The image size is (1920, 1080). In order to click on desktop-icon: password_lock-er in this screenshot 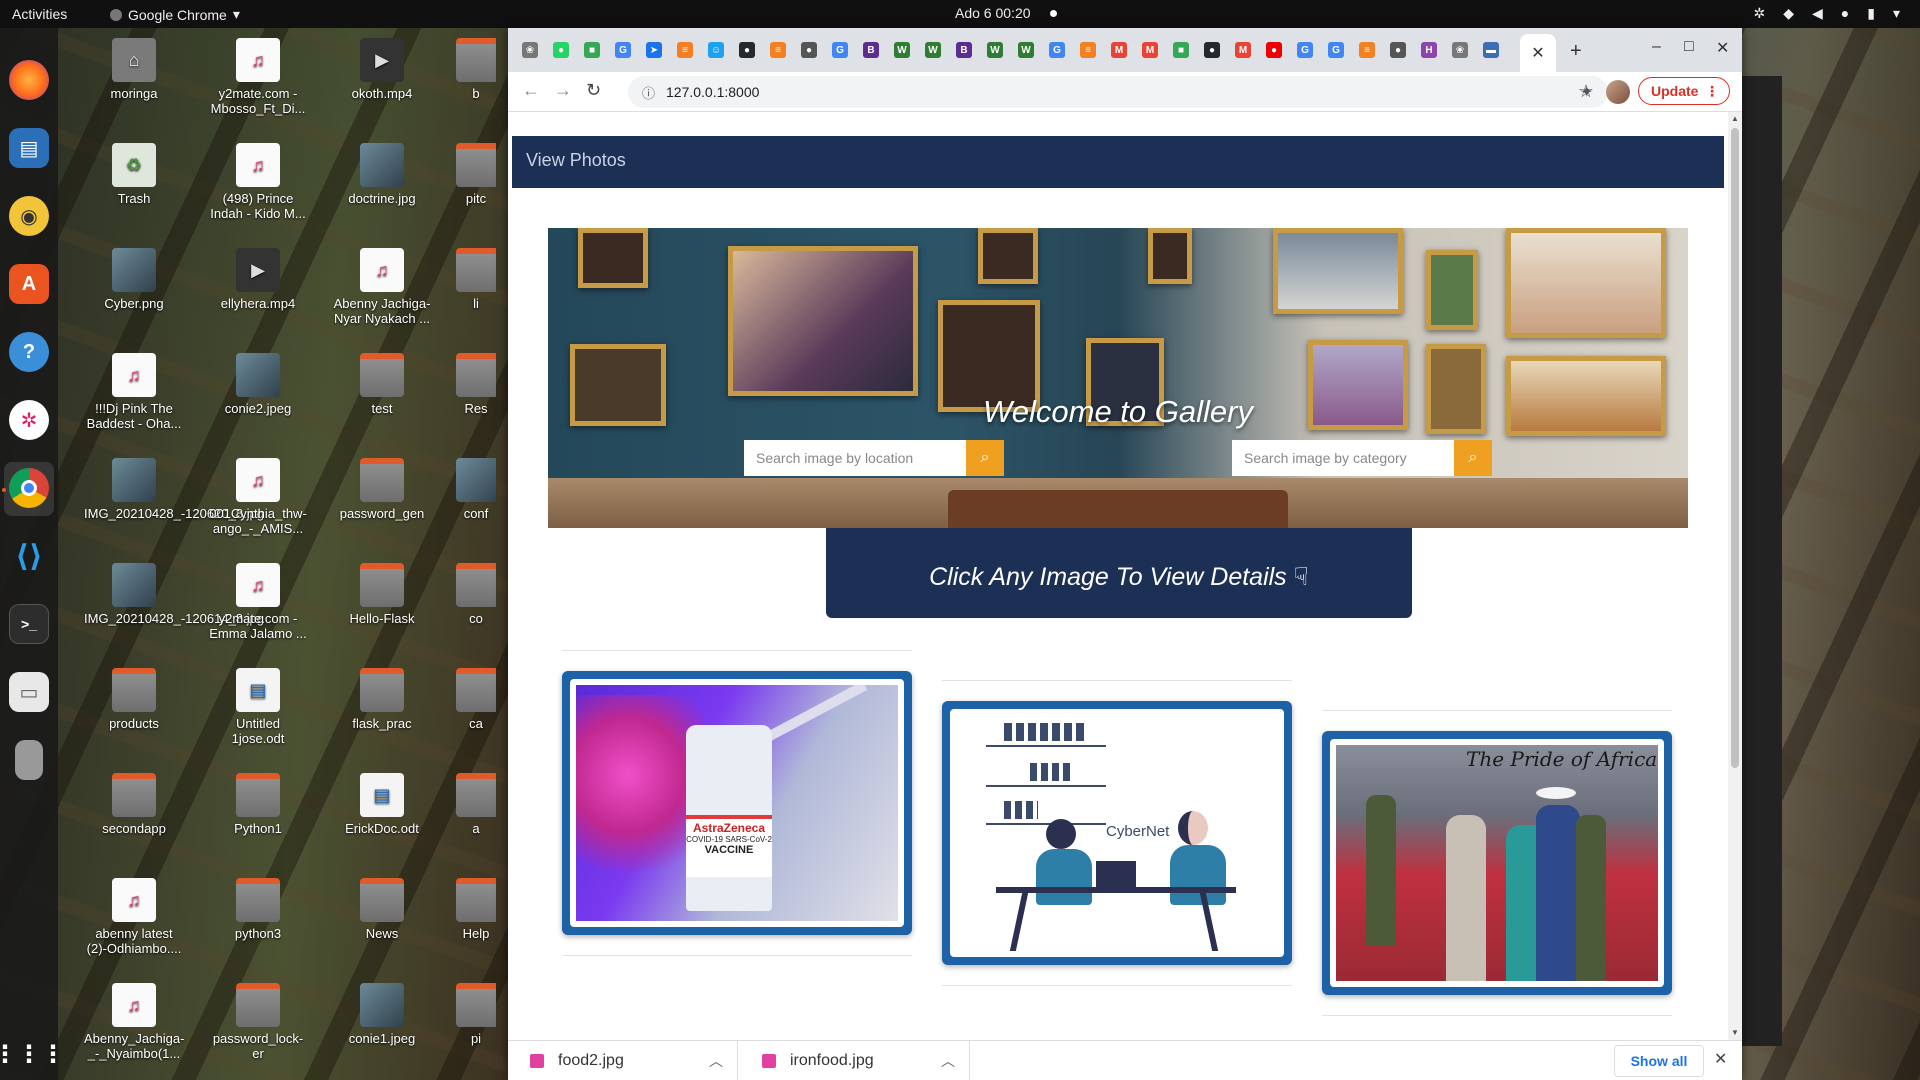, I will do `click(258, 1022)`.